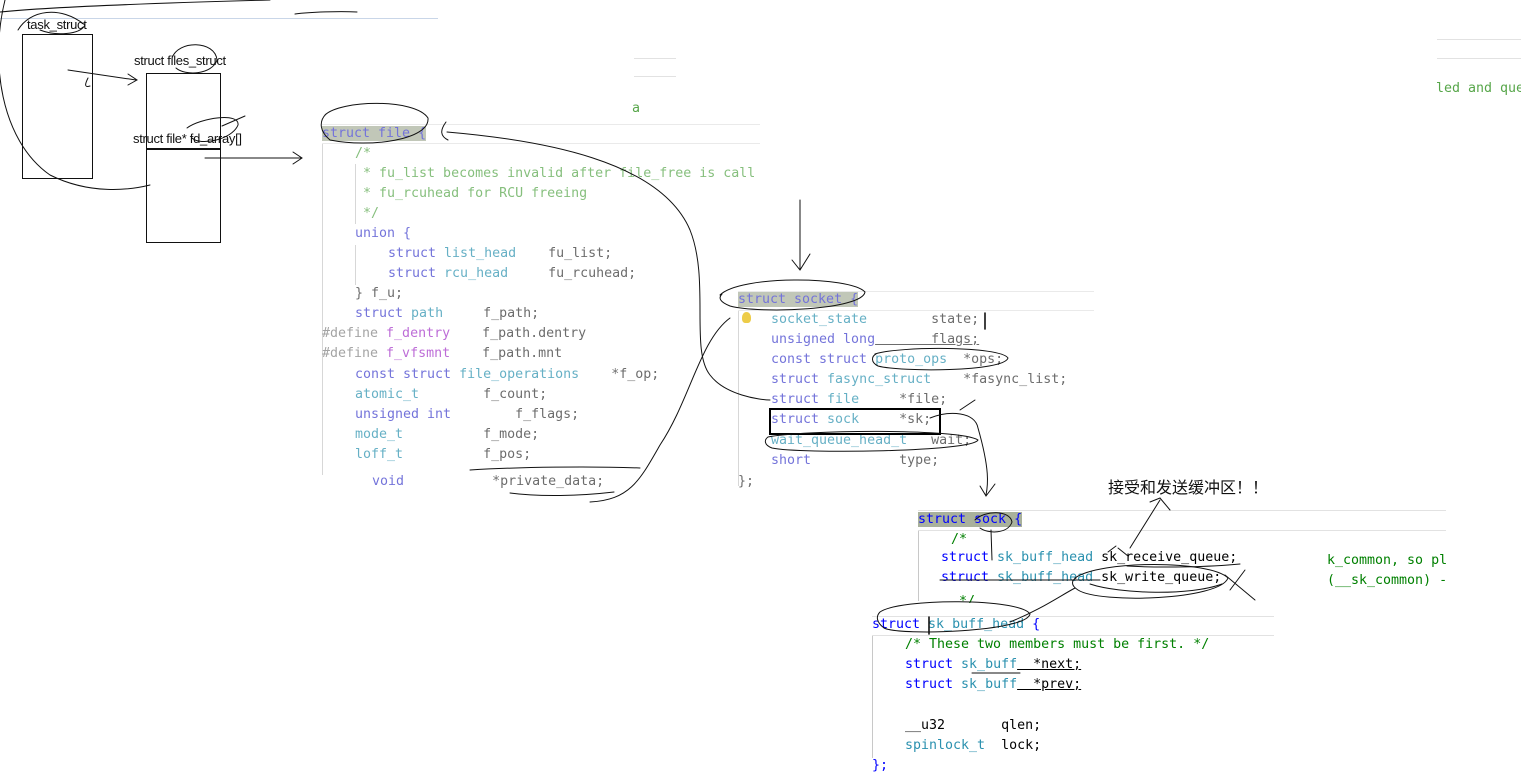  Describe the element at coordinates (88, 82) in the screenshot. I see `ink-hook` at that location.